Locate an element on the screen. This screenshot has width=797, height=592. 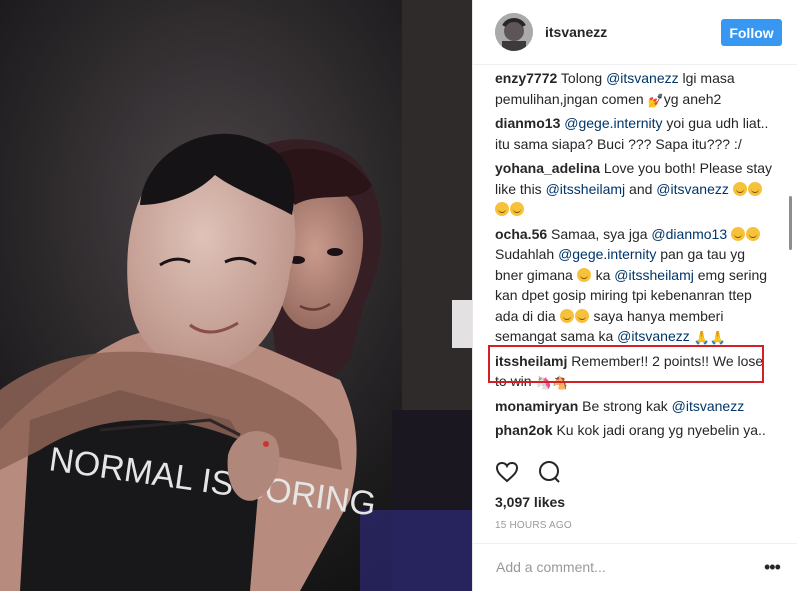
comment-text: yg aneh2 is located at coordinates (692, 98).